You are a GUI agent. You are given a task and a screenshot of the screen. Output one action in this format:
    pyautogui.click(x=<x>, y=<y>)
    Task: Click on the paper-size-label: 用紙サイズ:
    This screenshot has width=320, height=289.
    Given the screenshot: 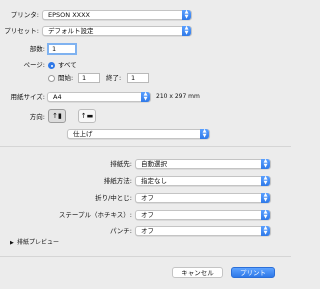 What is the action you would take?
    pyautogui.click(x=28, y=97)
    